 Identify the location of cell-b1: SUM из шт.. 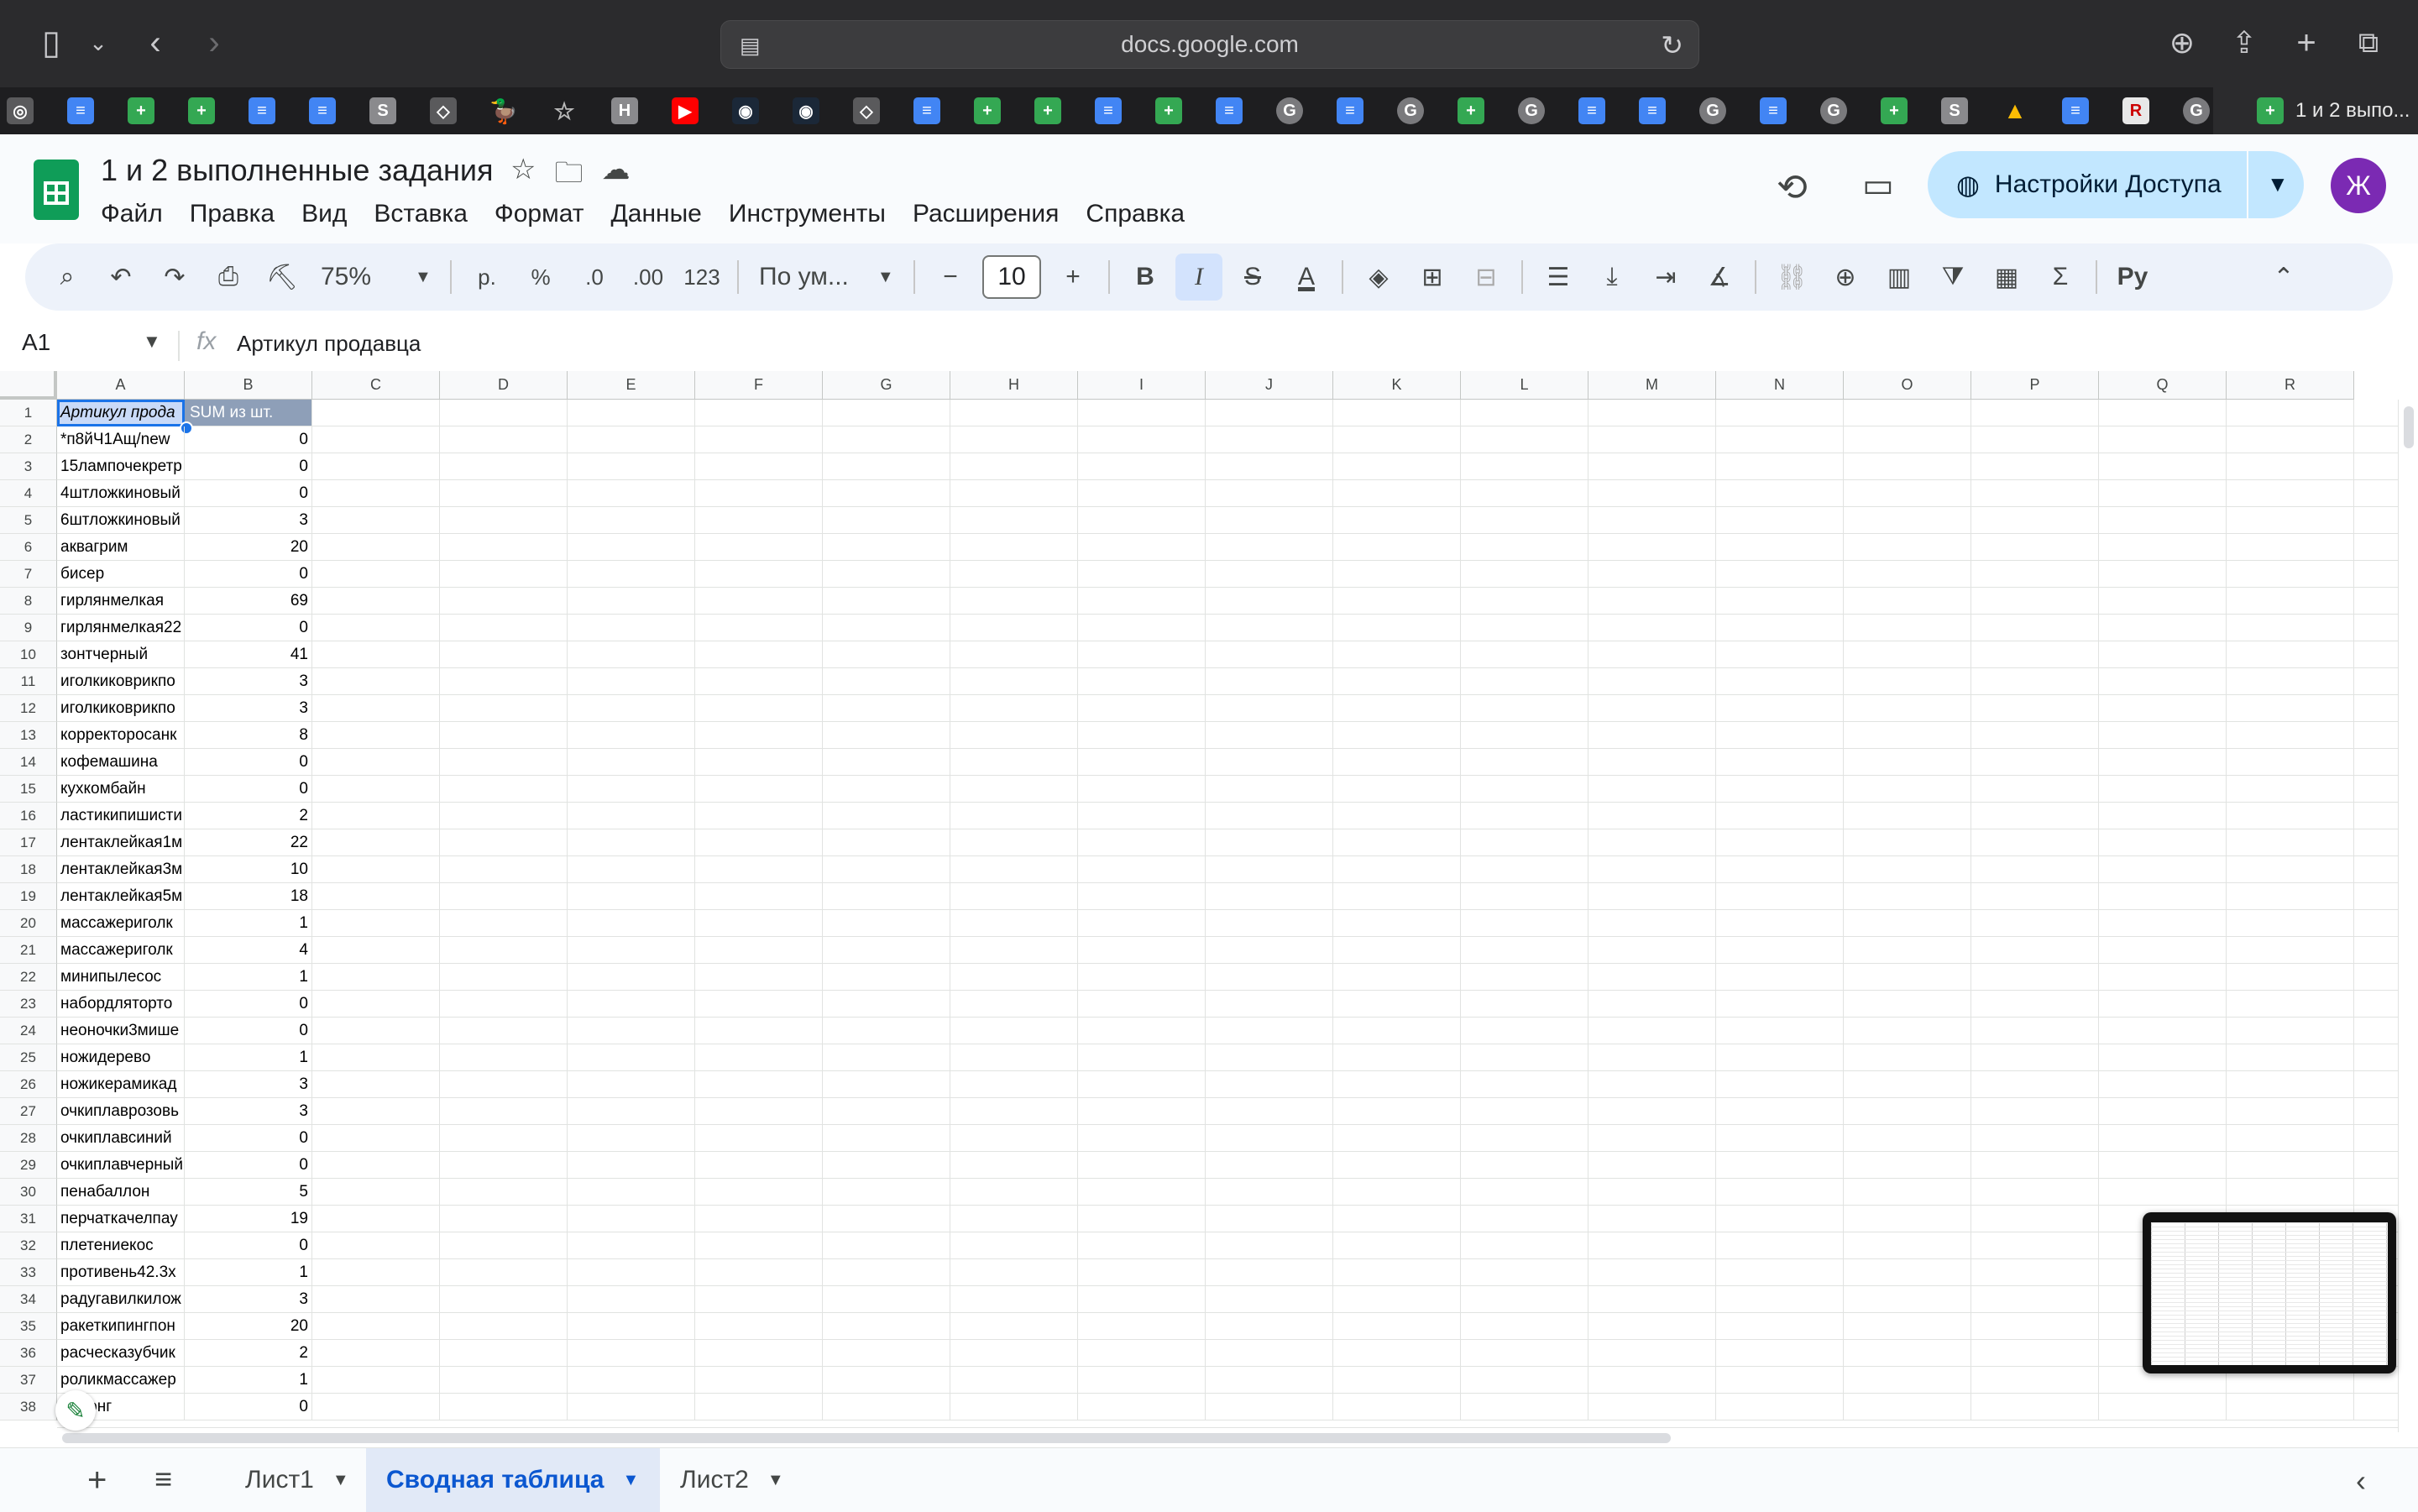
(248, 413).